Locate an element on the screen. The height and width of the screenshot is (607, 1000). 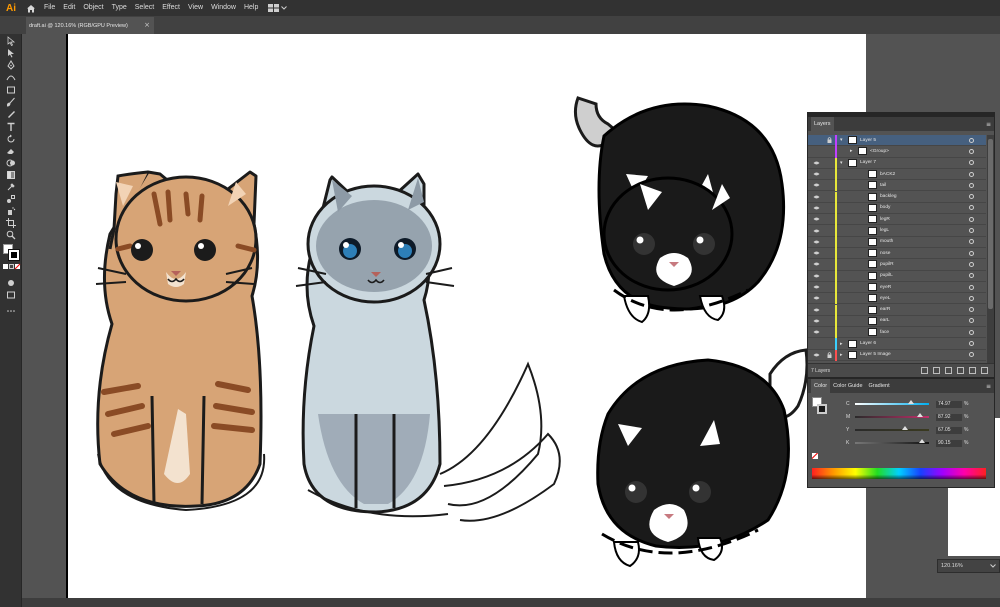
tab-color-guide: Color Guide is located at coordinates (847, 386).